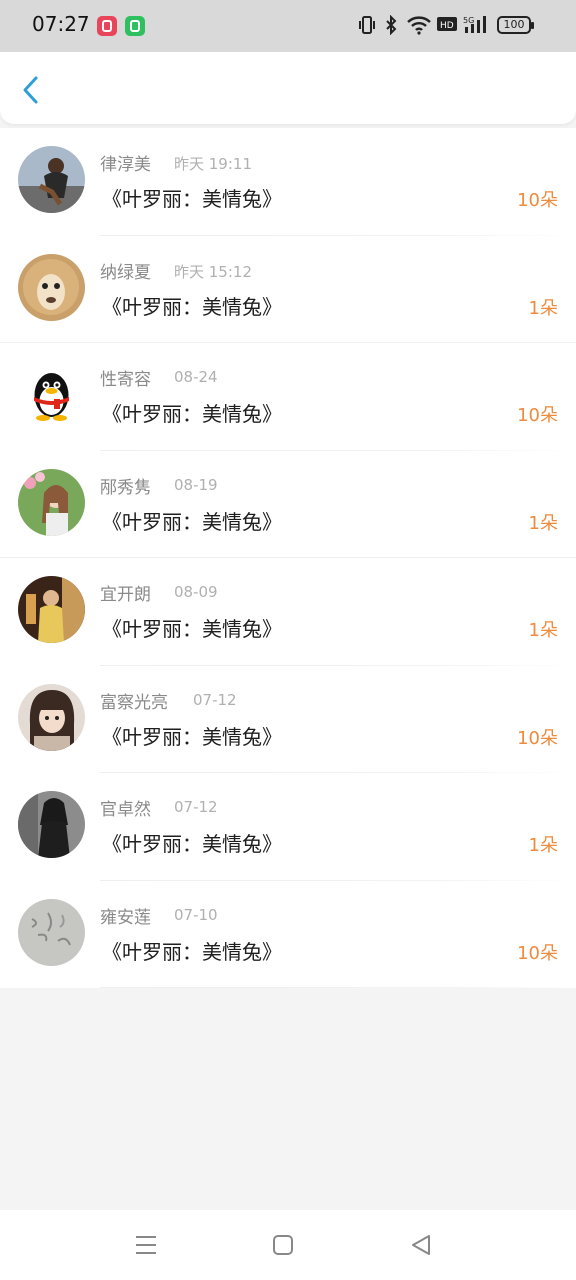  I want to click on chevron-left-icon, so click(30, 90).